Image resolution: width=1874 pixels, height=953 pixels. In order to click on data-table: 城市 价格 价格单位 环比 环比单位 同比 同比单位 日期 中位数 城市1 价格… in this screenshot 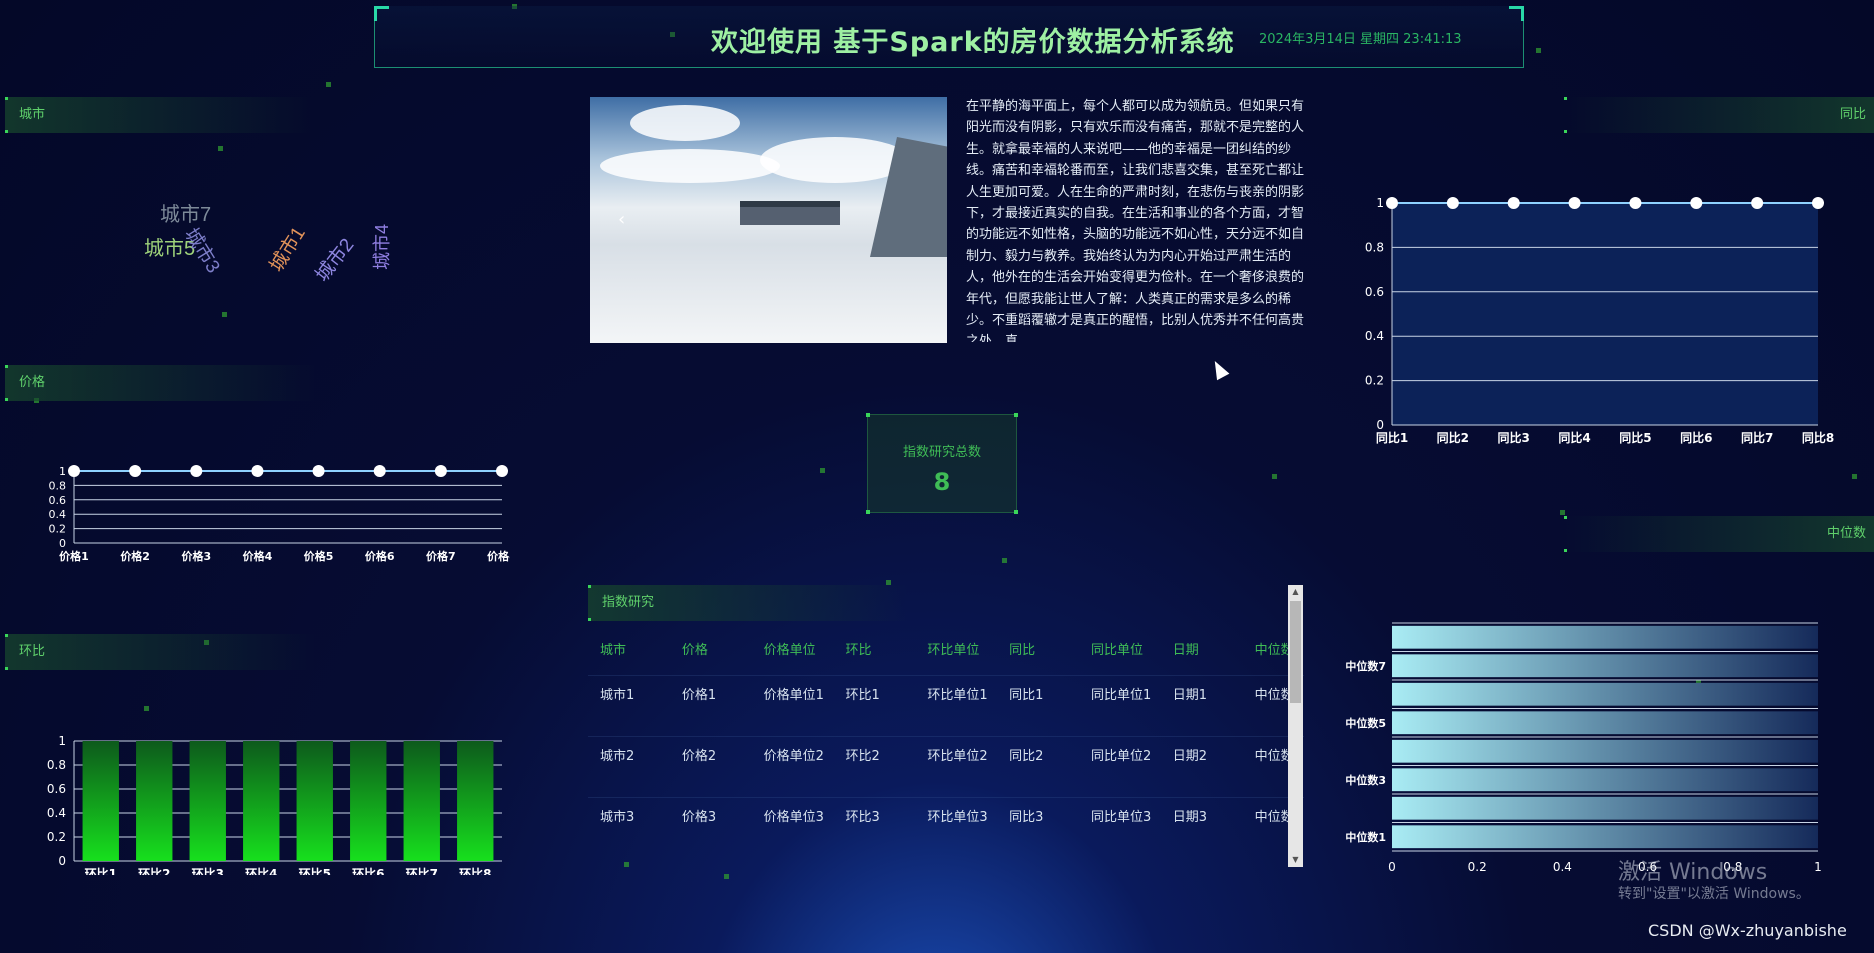, I will do `click(946, 721)`.